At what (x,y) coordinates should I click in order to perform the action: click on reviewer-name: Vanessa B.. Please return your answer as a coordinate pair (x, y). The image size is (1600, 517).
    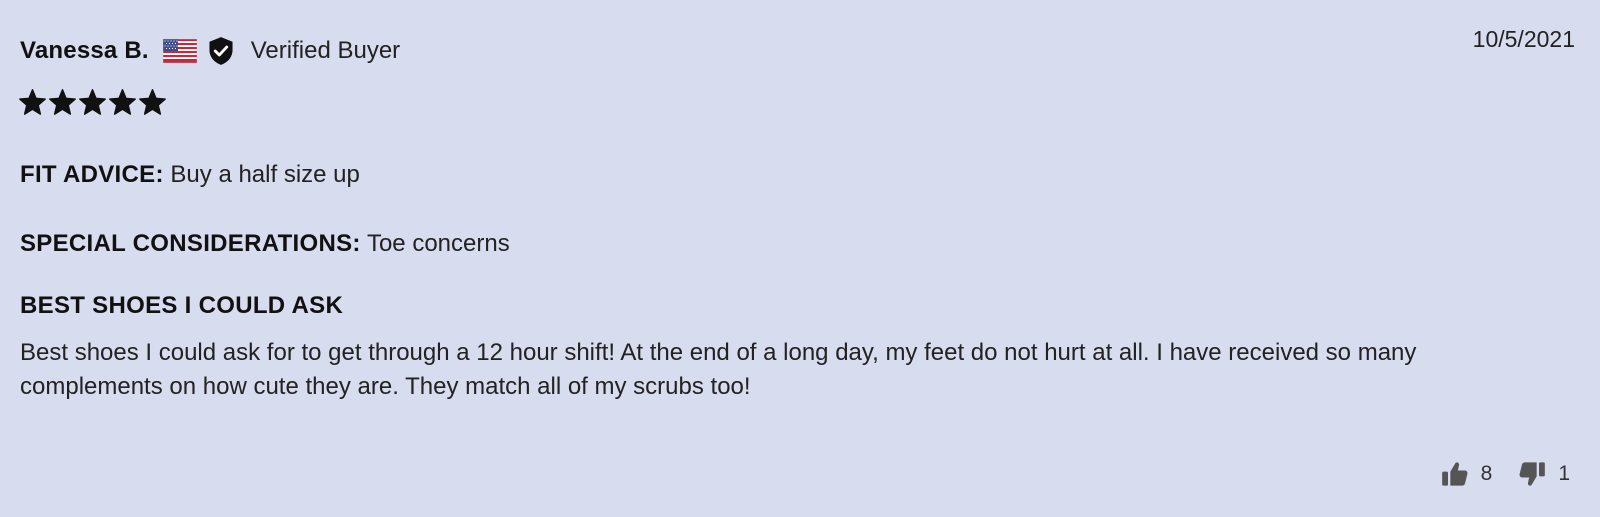
    Looking at the image, I should click on (84, 50).